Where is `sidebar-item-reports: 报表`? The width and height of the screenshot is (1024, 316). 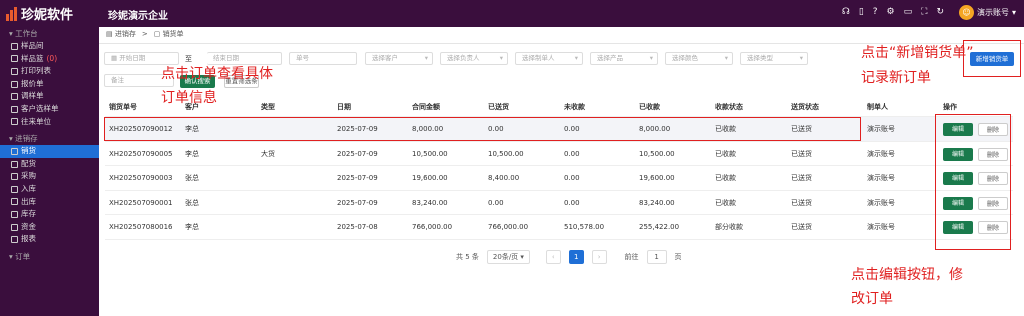 sidebar-item-reports: 报表 is located at coordinates (49, 239).